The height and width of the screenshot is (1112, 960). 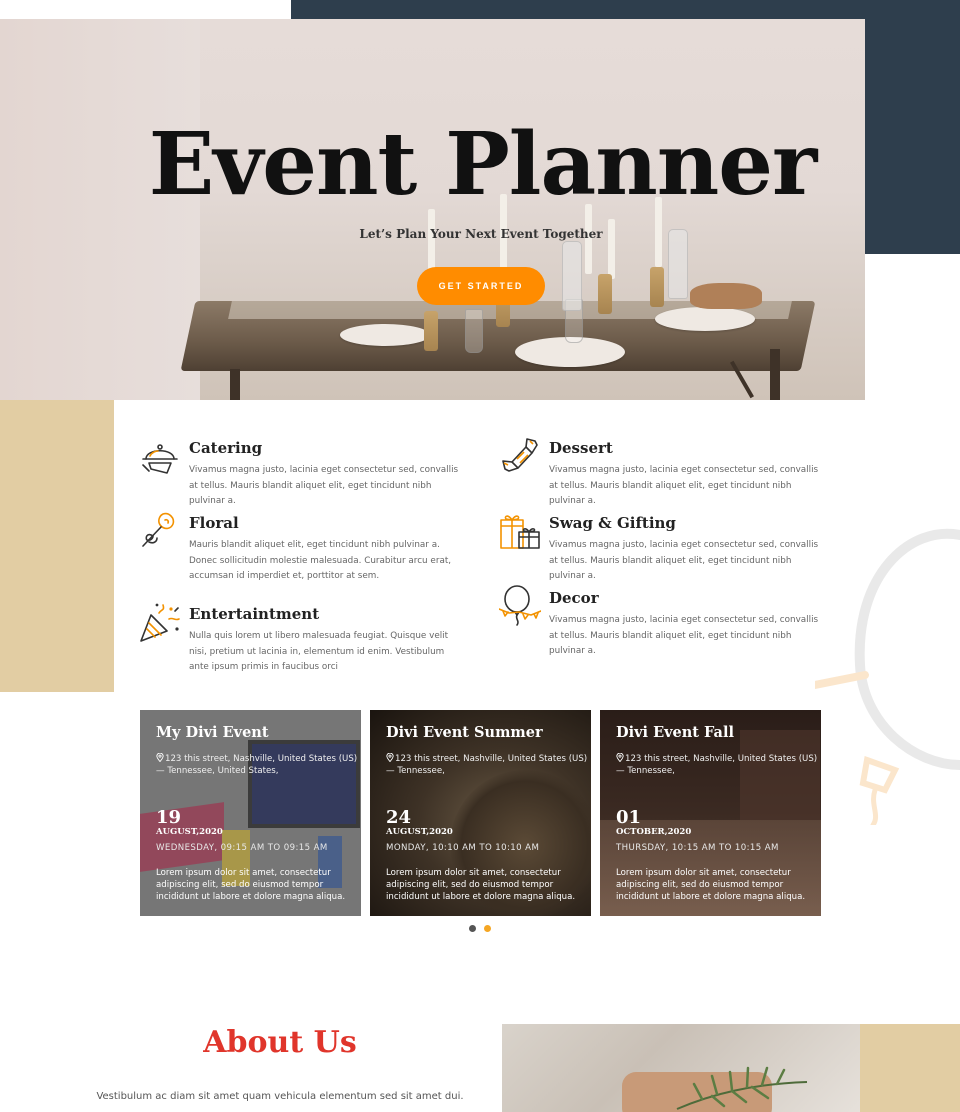 I want to click on balloon-icon, so click(x=520, y=606).